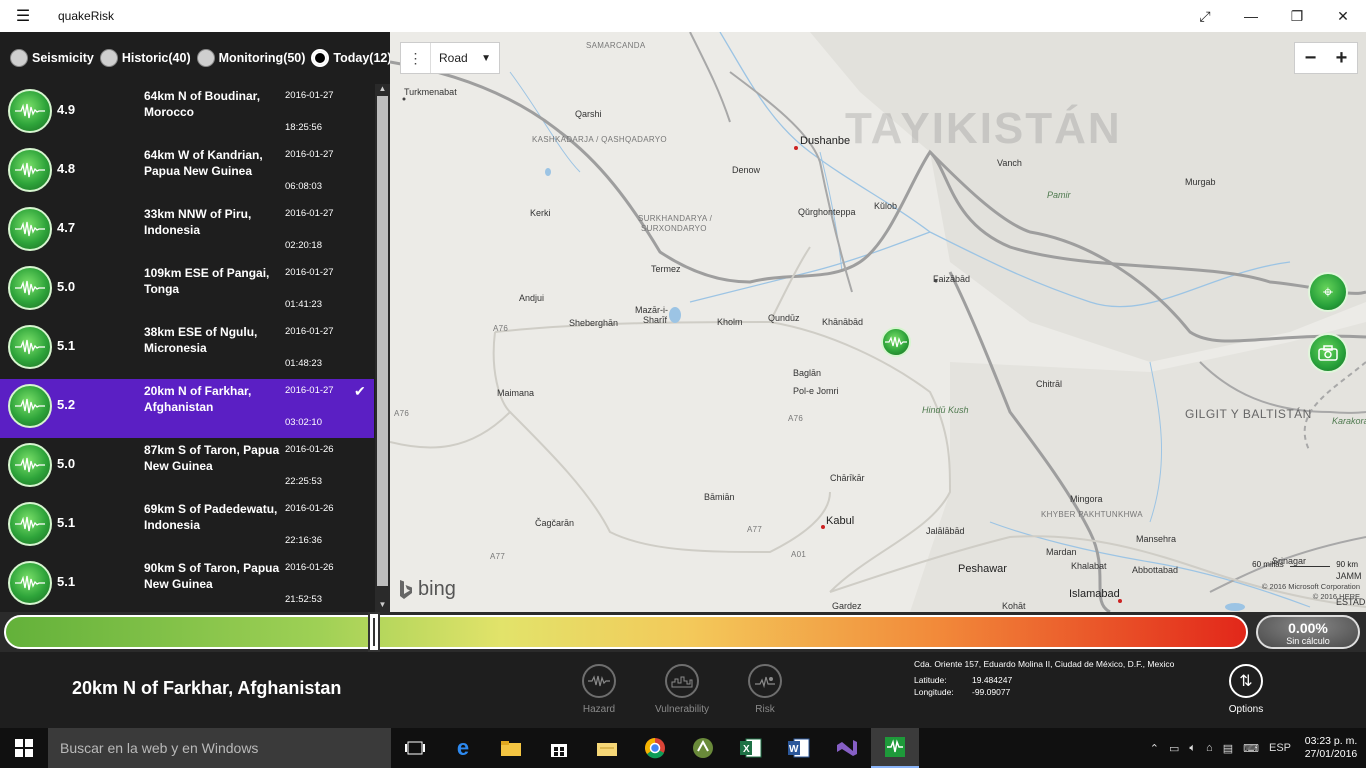  What do you see at coordinates (895, 748) in the screenshot?
I see `quakerisk-app-icon` at bounding box center [895, 748].